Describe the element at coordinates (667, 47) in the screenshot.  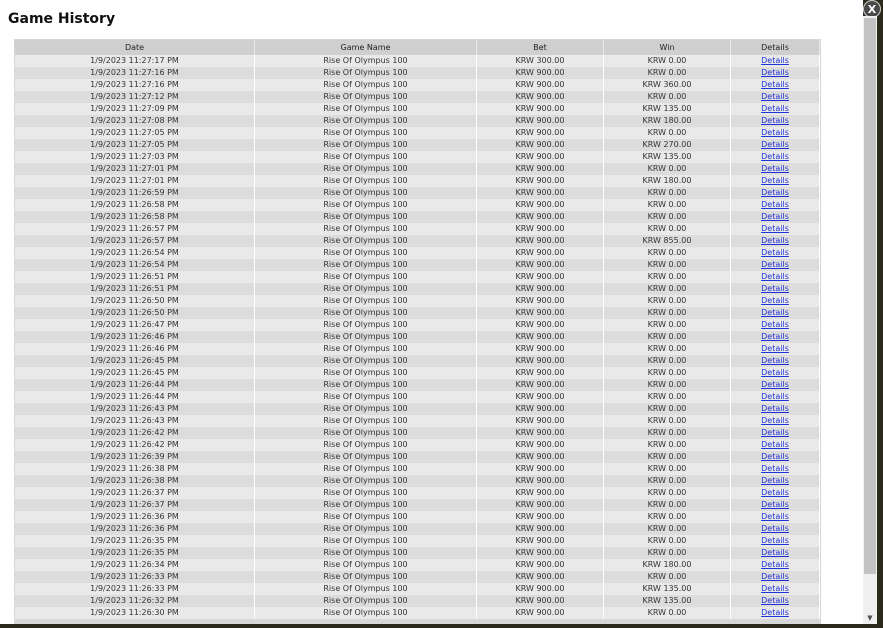
I see `column-header-win: Win` at that location.